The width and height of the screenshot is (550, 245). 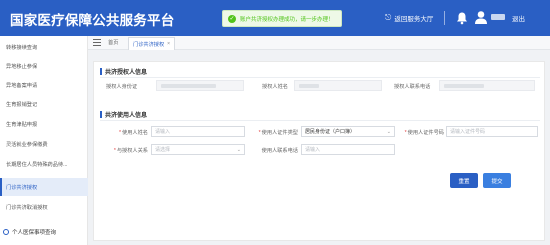 What do you see at coordinates (44, 187) in the screenshot?
I see `sidebar-item-outpatient-authorize: 门诊共济授权` at bounding box center [44, 187].